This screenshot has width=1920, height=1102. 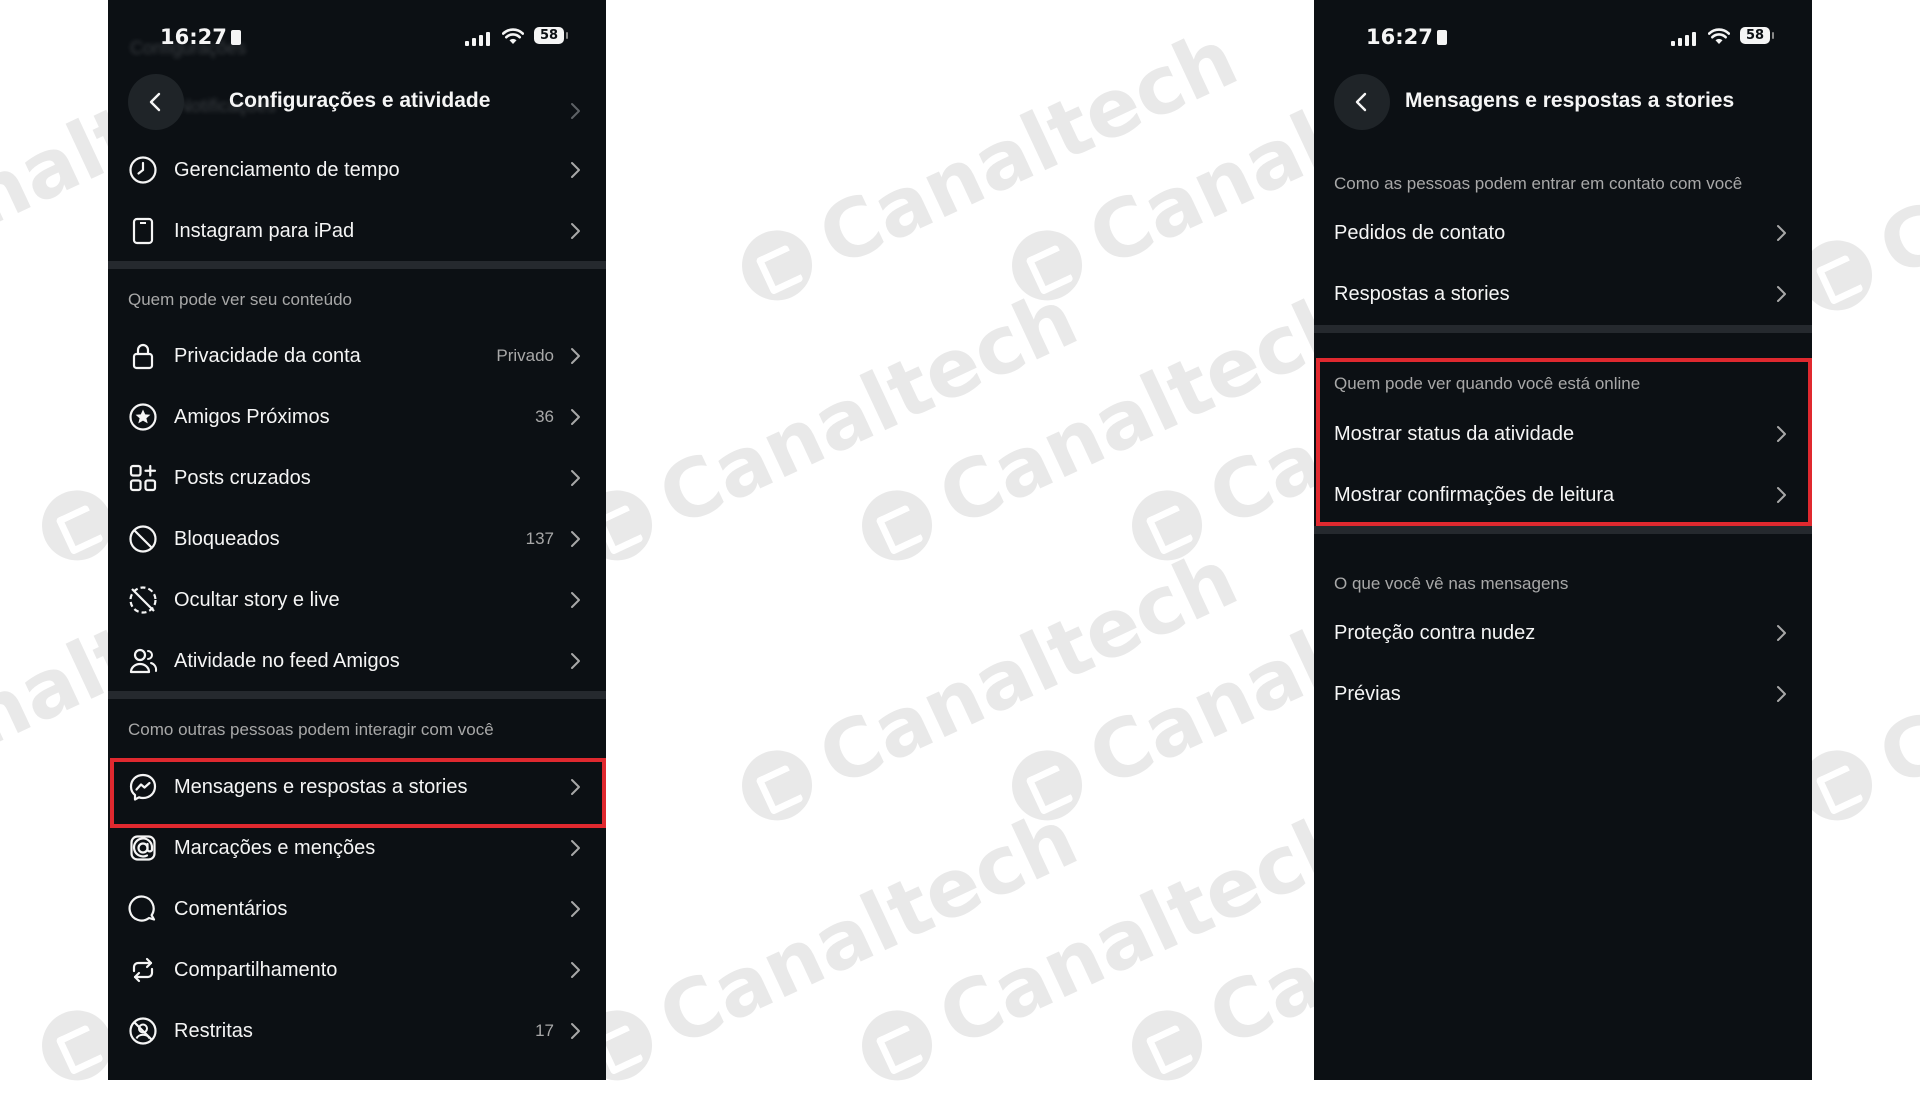 What do you see at coordinates (1420, 232) in the screenshot?
I see `settings-item-label: Pedidos de contato` at bounding box center [1420, 232].